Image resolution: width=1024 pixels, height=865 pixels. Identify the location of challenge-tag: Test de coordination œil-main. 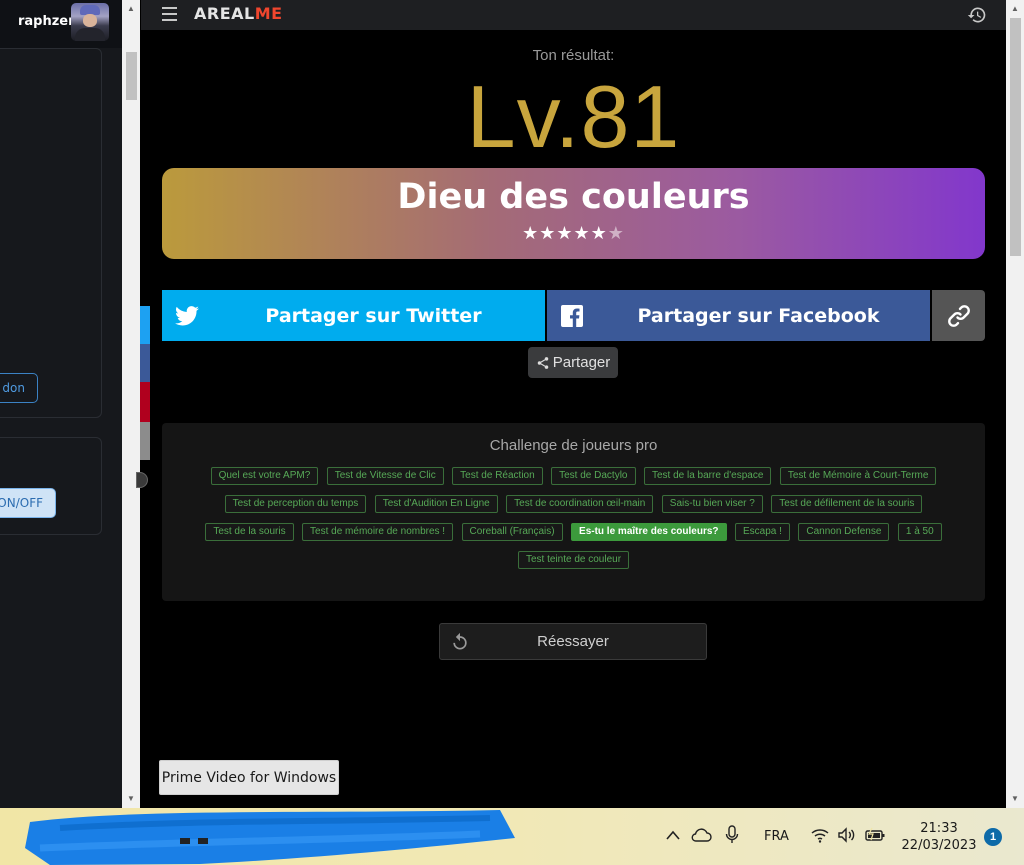
(580, 504).